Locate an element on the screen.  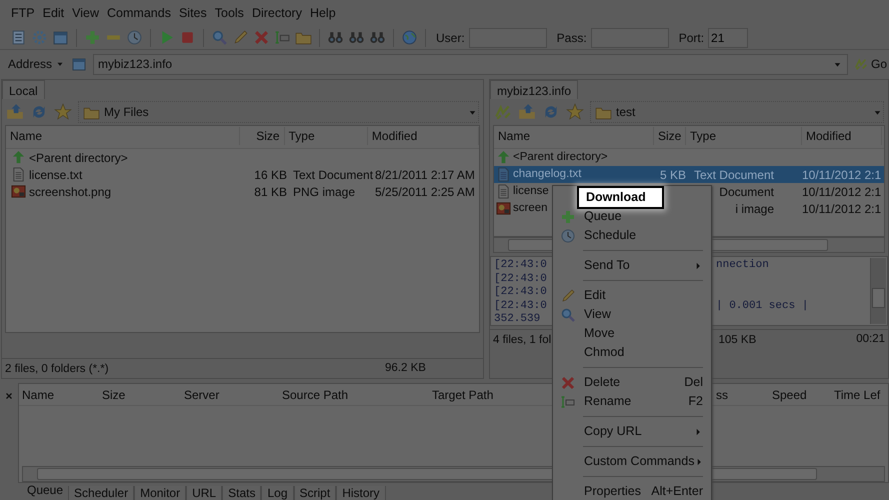
menu-item: Chmod is located at coordinates (632, 352).